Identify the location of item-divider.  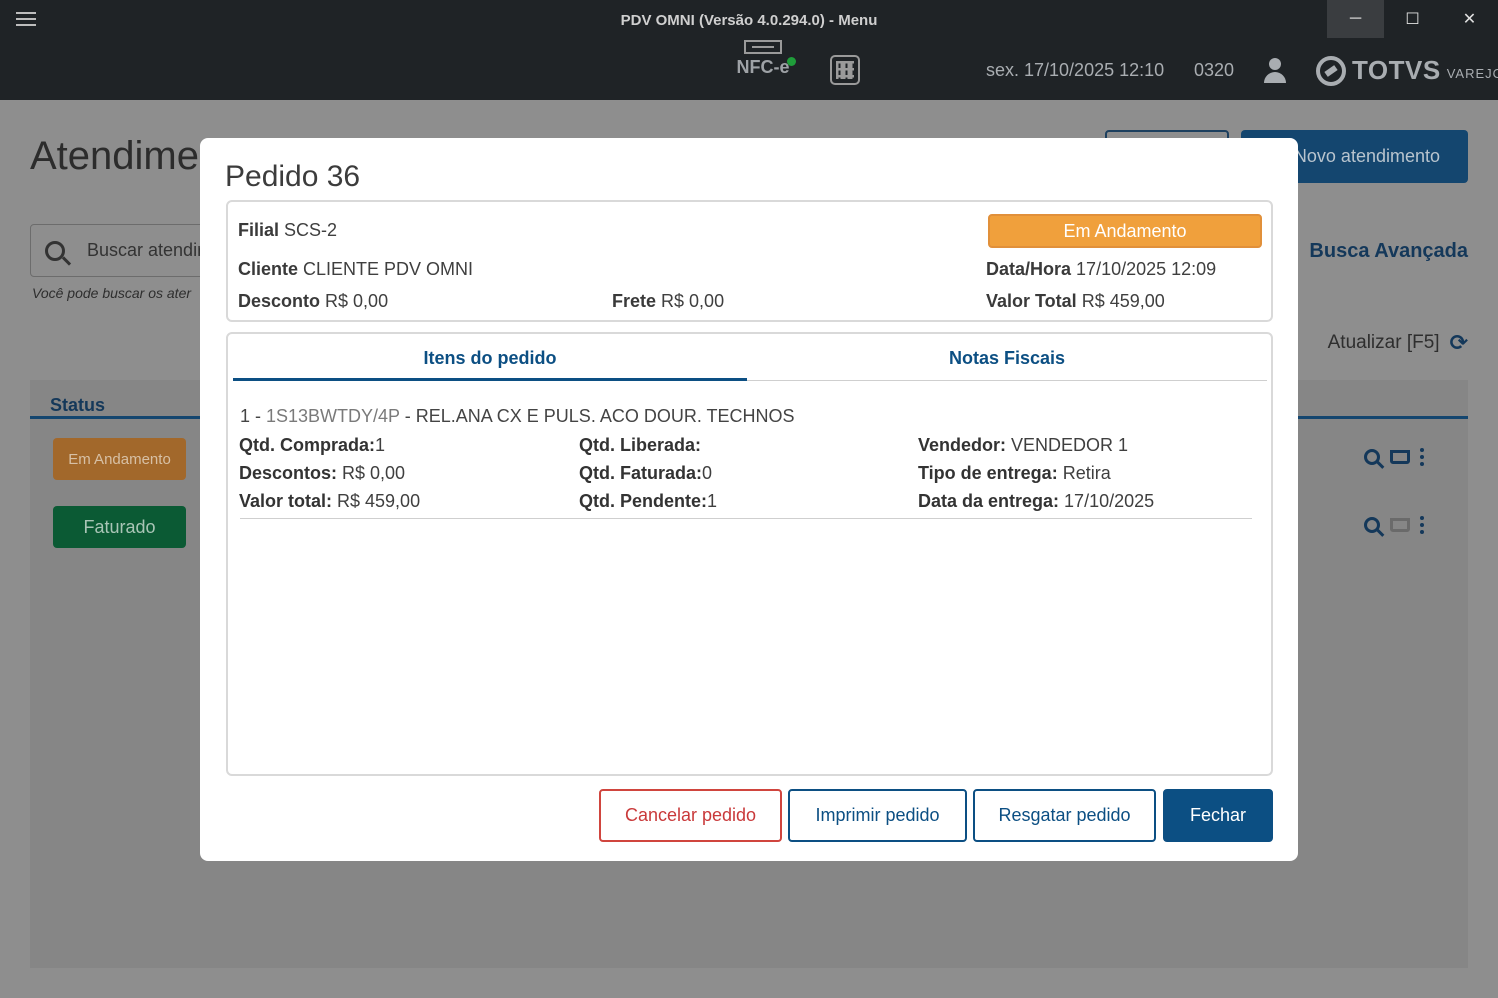
(746, 518).